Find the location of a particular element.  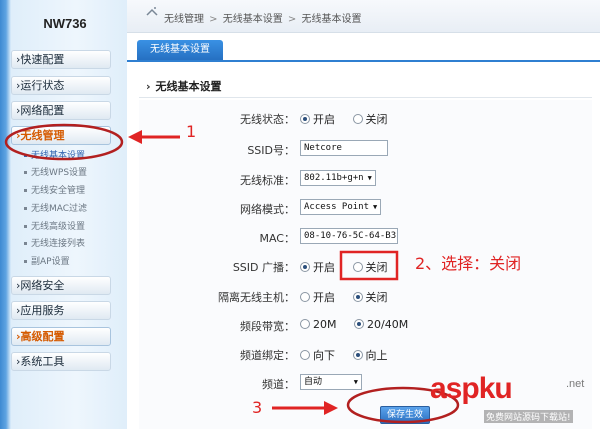

tab-wireless-basic: 无线基本设置 is located at coordinates (180, 50).